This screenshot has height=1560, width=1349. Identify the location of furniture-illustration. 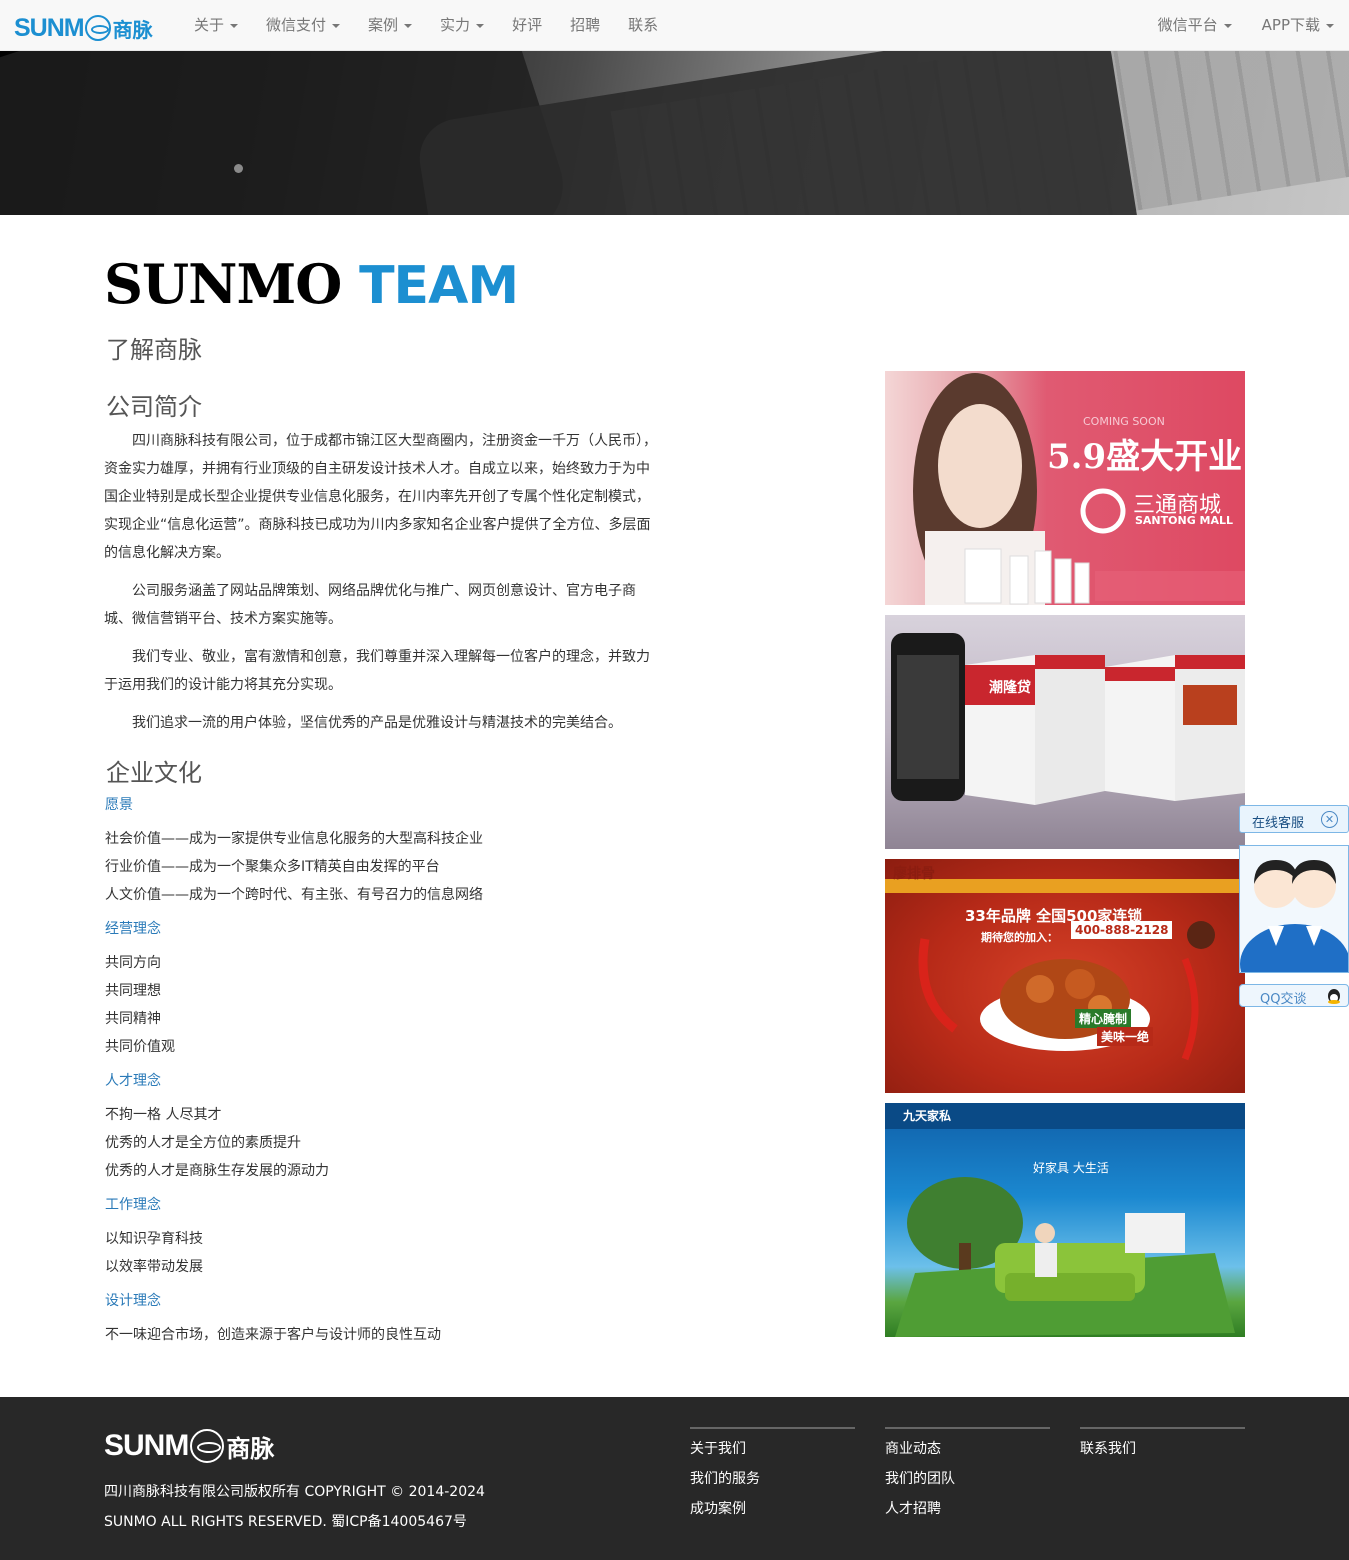
(1065, 1220).